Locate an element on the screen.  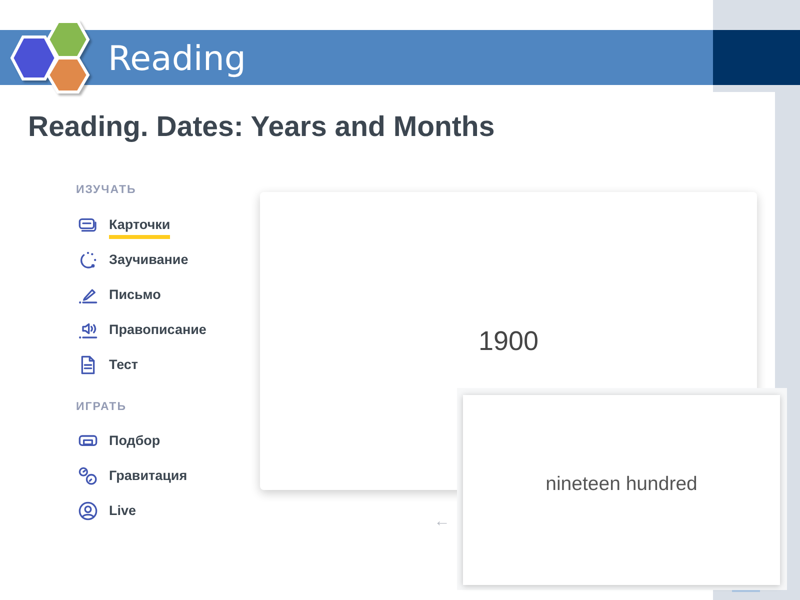
flashcard-term: 1900 is located at coordinates (508, 341).